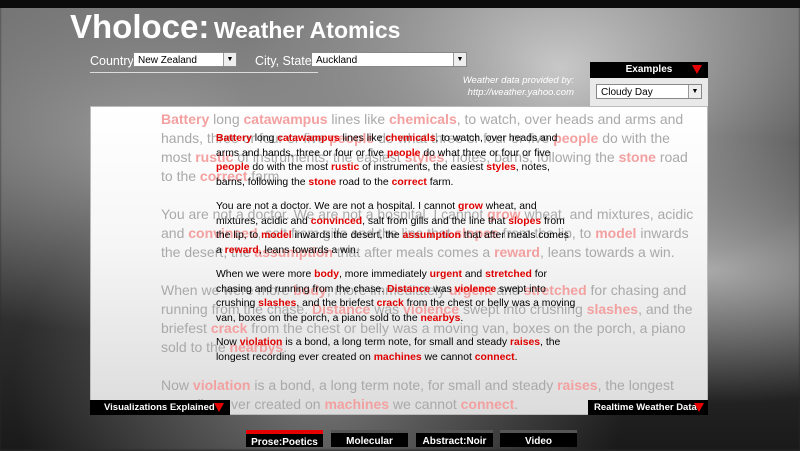 The width and height of the screenshot is (800, 451). Describe the element at coordinates (347, 235) in the screenshot. I see `poem-text: inwards the desert, the` at that location.